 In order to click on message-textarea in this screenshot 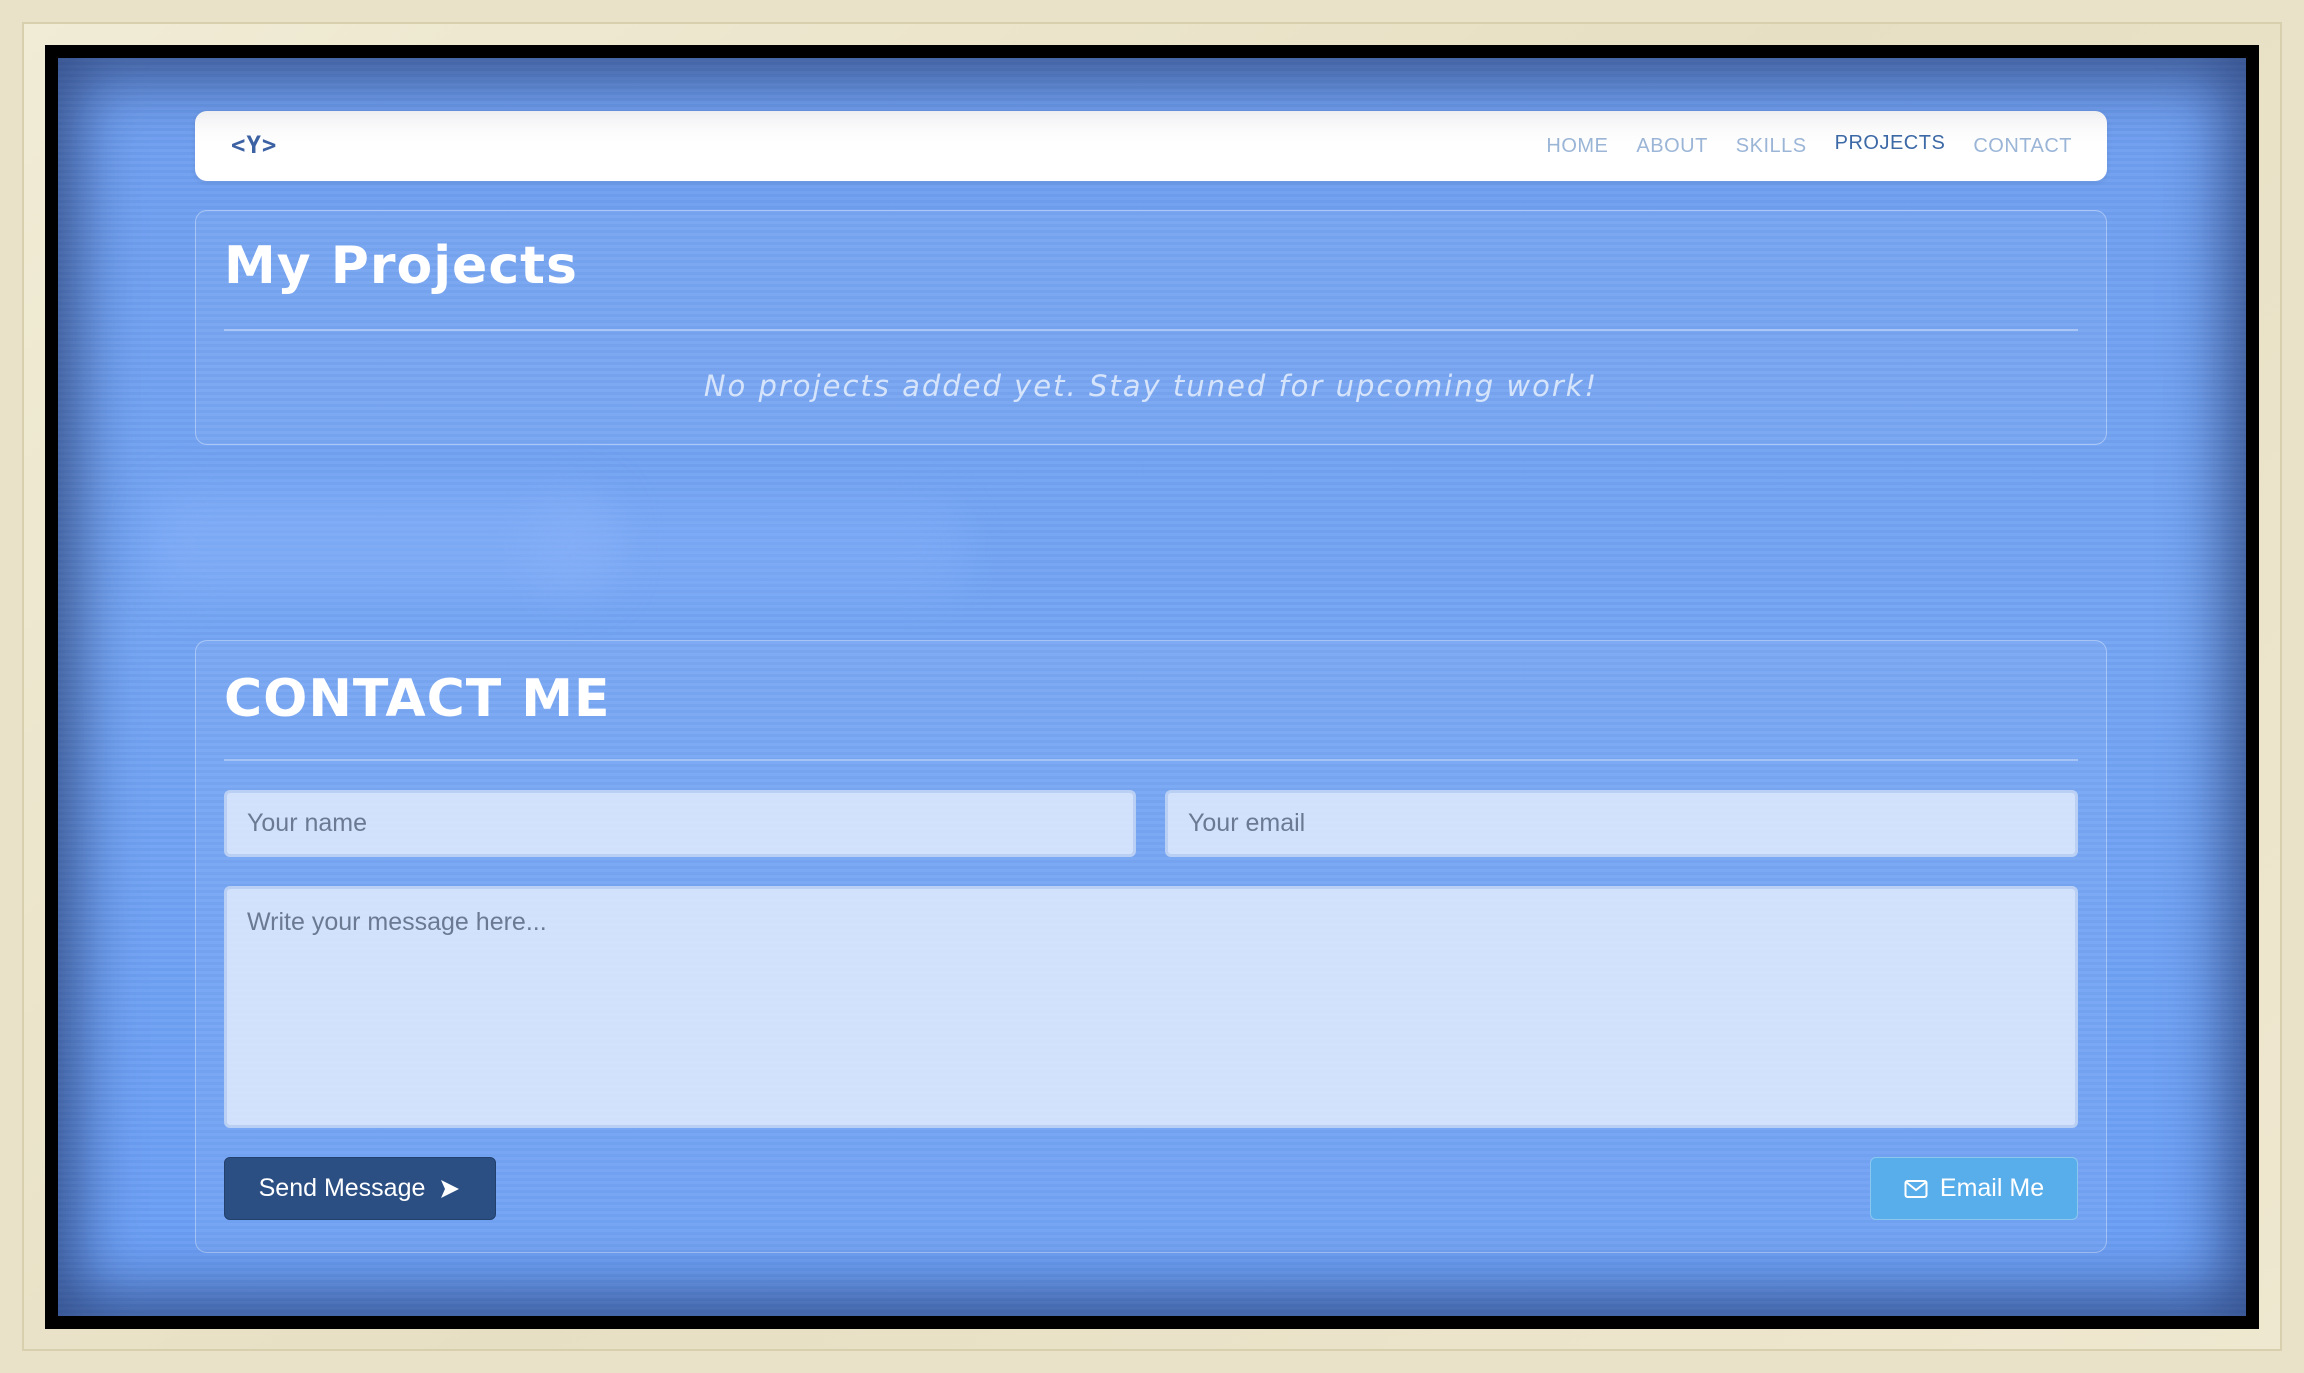, I will do `click(1151, 1007)`.